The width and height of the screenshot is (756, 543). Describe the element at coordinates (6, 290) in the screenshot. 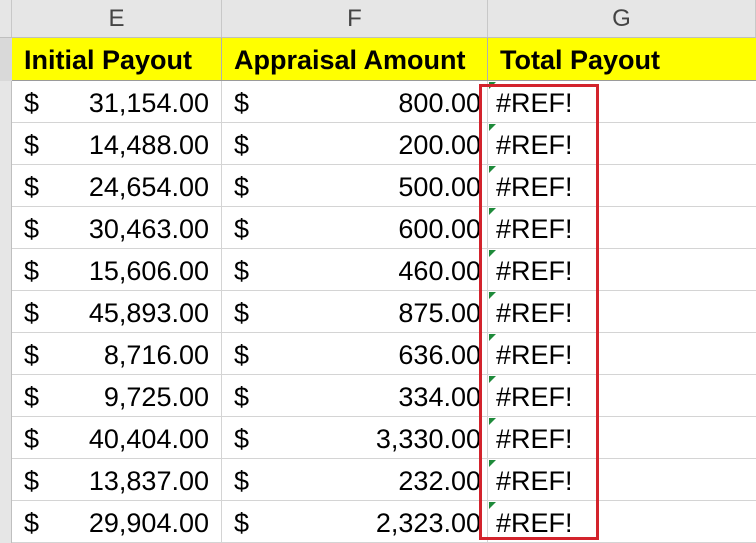

I see `row-header-strip` at that location.